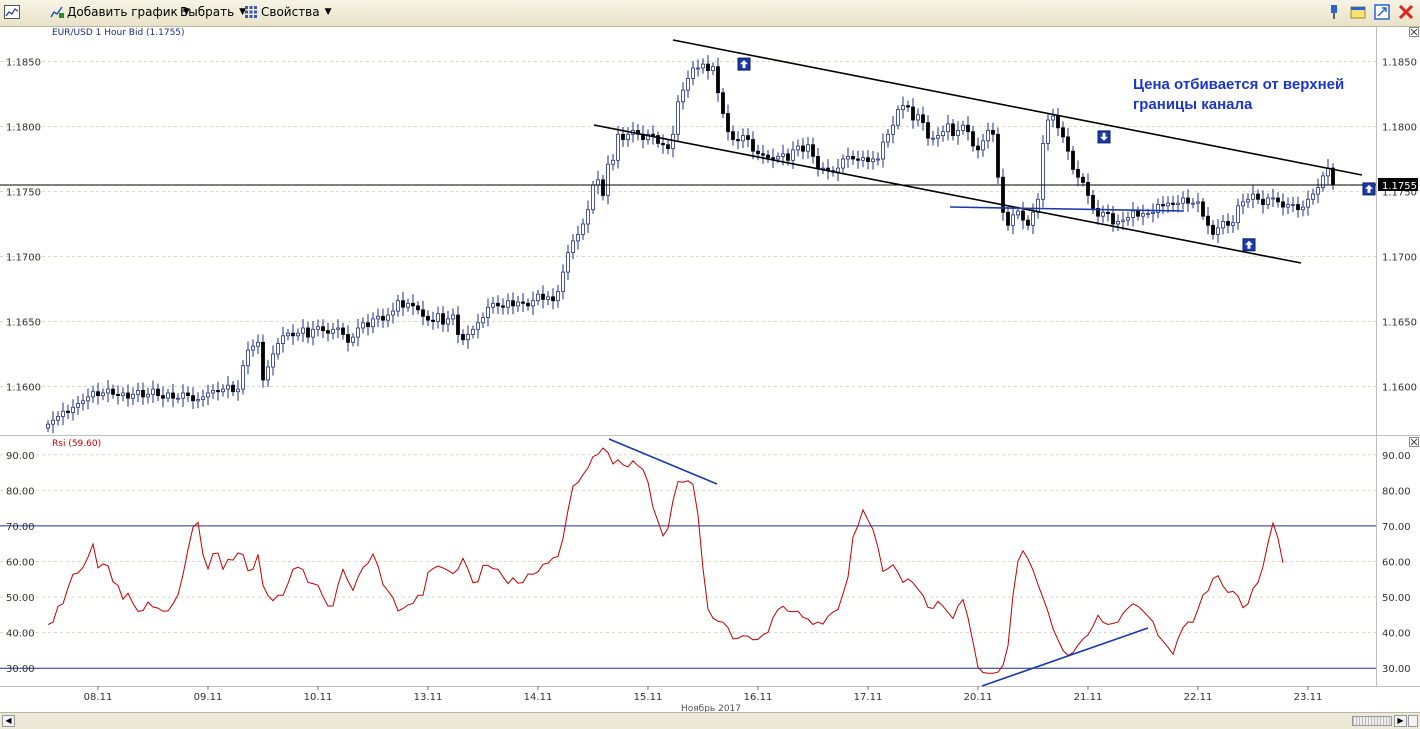  I want to click on price-tick-left: 1.1650, so click(23, 323).